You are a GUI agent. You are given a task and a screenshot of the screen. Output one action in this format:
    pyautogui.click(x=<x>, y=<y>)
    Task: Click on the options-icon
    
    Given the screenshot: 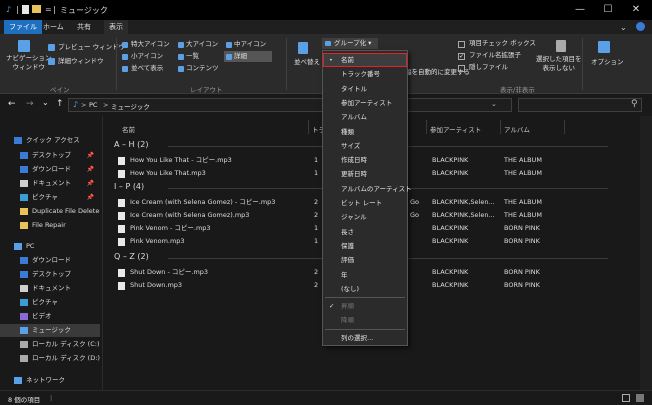 What is the action you would take?
    pyautogui.click(x=604, y=47)
    